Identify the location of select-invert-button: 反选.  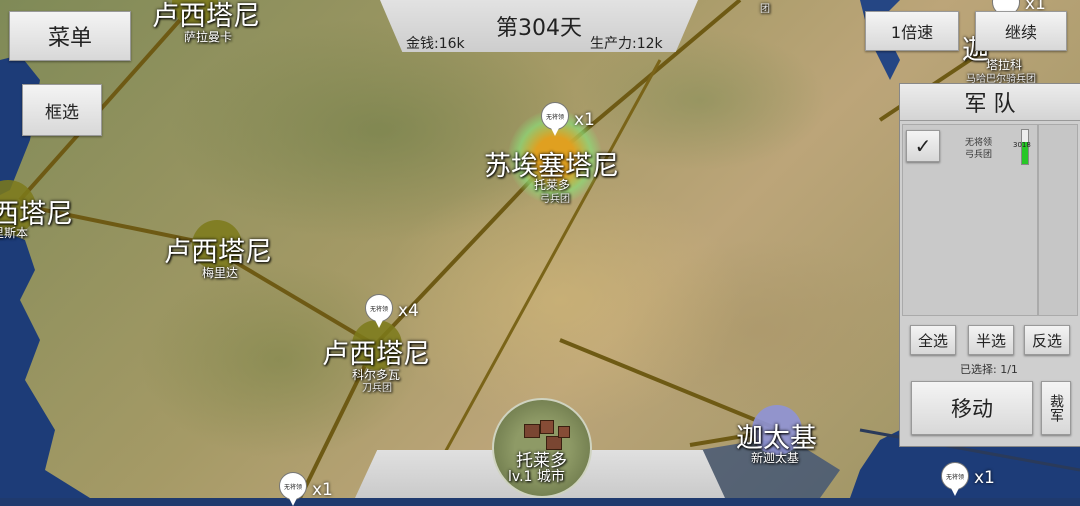
(1047, 340).